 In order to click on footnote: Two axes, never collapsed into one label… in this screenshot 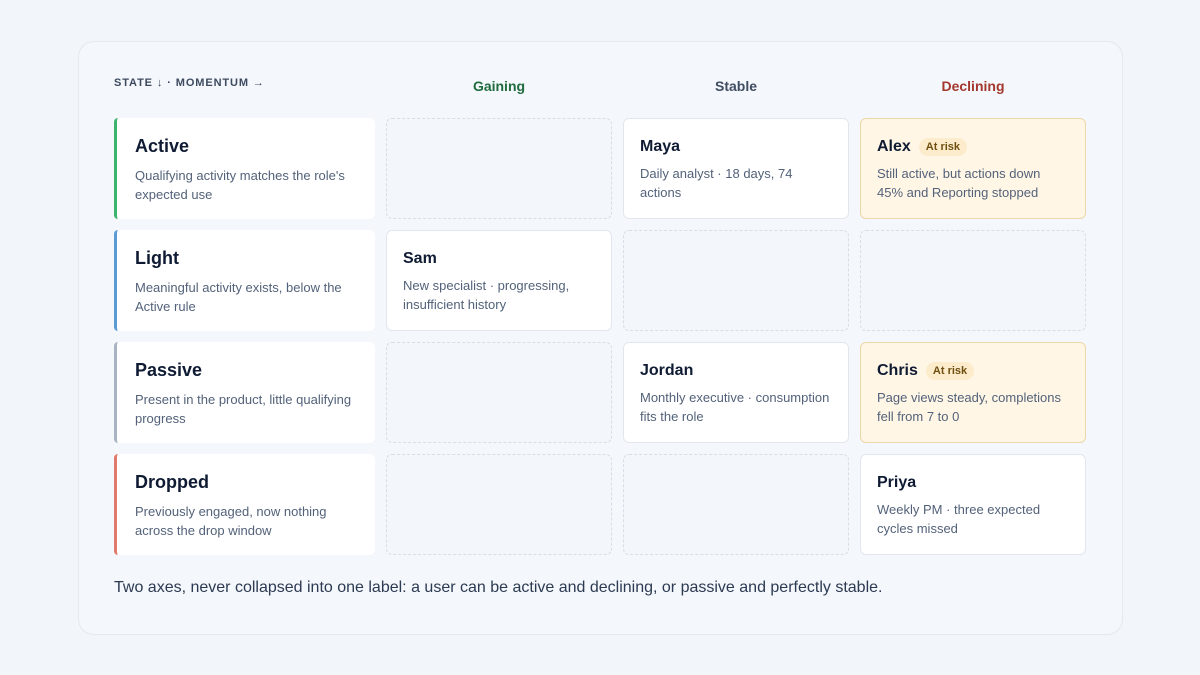, I will do `click(498, 587)`.